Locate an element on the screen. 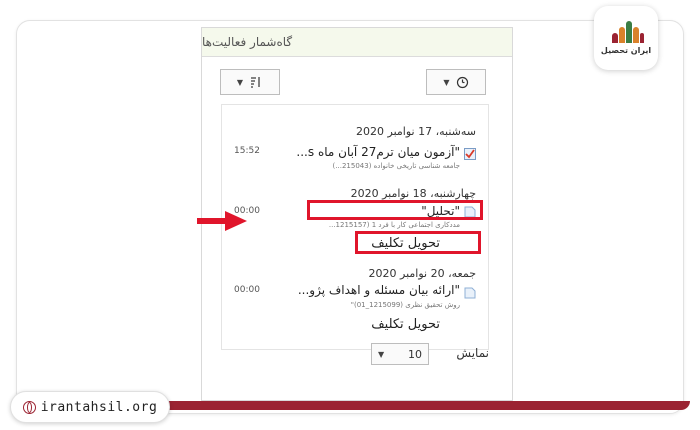 The width and height of the screenshot is (700, 430). show-count-select: ▼ 10 is located at coordinates (400, 354).